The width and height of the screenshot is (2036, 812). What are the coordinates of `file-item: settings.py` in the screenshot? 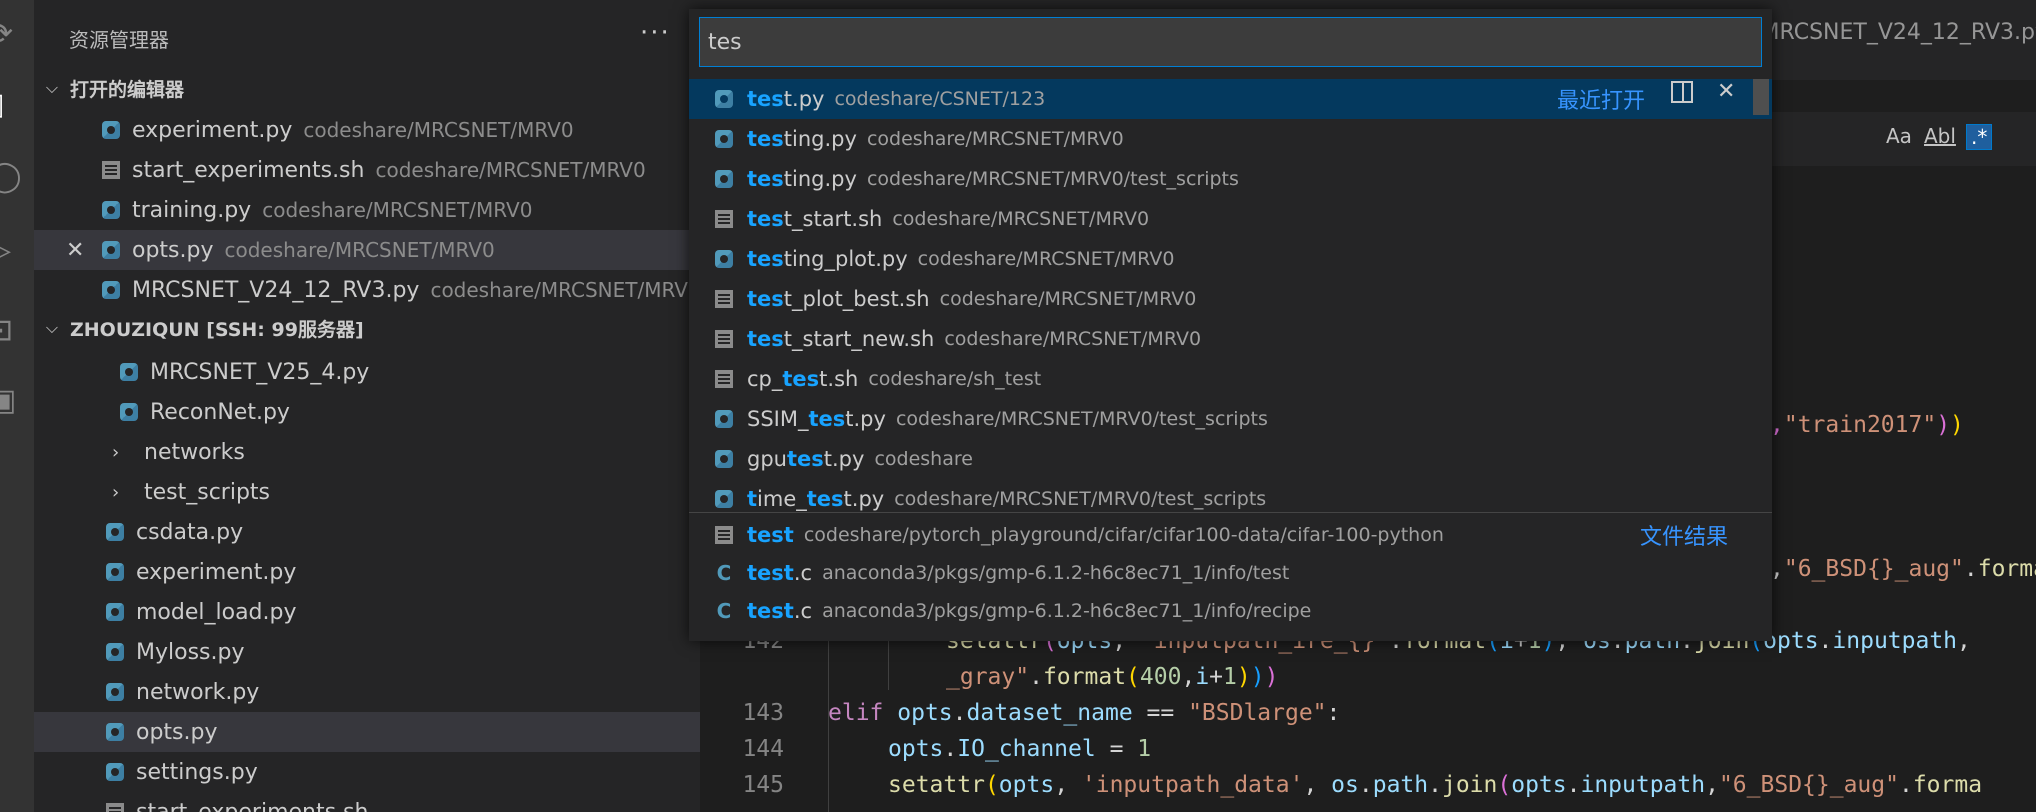 It's located at (367, 772).